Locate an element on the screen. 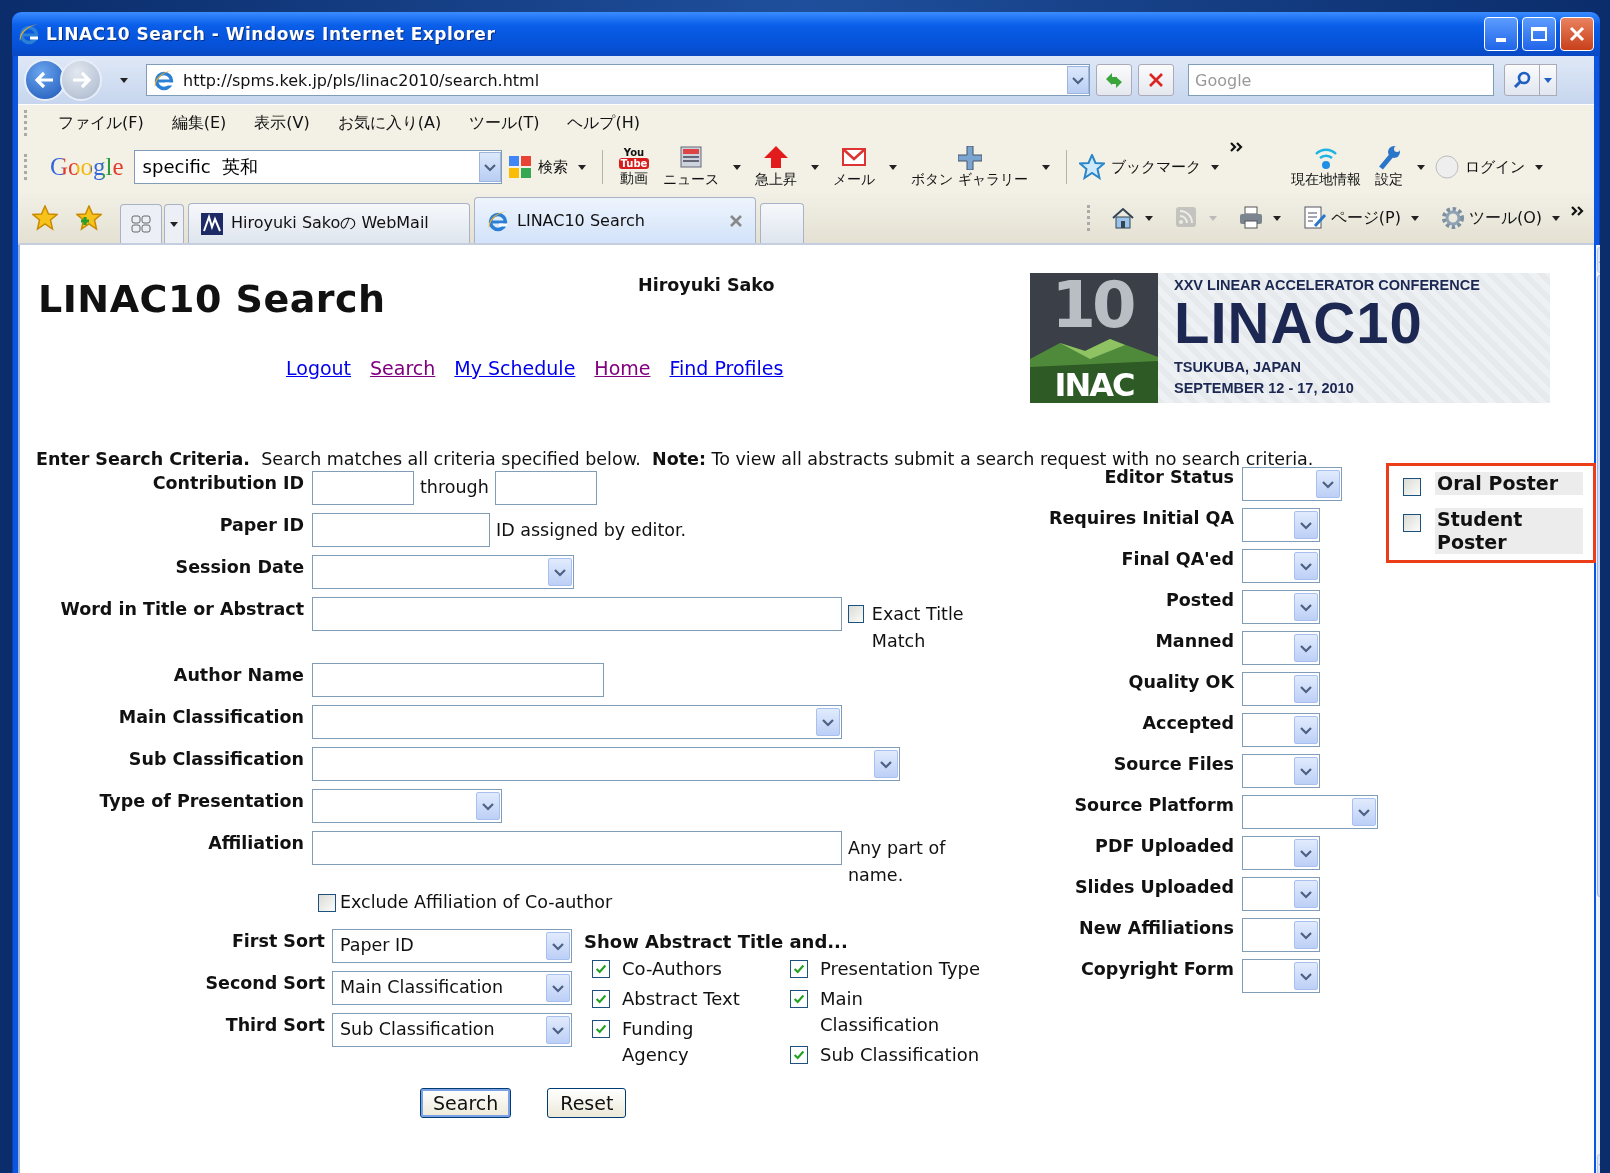 This screenshot has height=1173, width=1610. browser-tab: LINAC10 Search is located at coordinates (615, 220).